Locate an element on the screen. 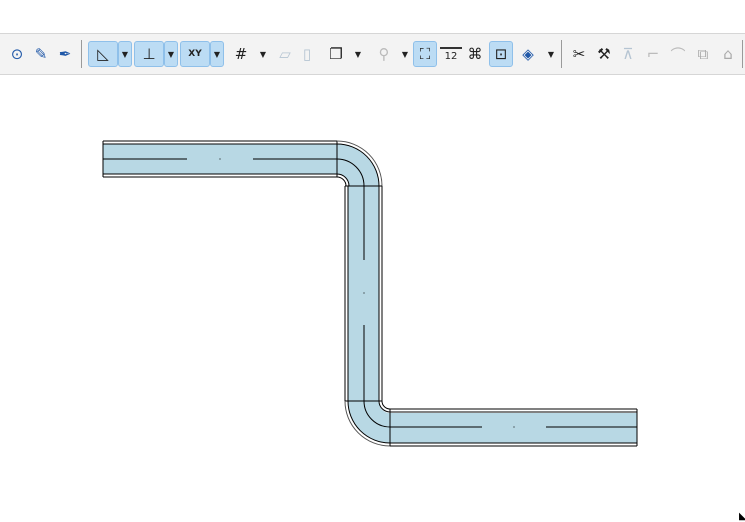 Image resolution: width=745 pixels, height=522 pixels. view-3d-dropdown: ▼ is located at coordinates (551, 54).